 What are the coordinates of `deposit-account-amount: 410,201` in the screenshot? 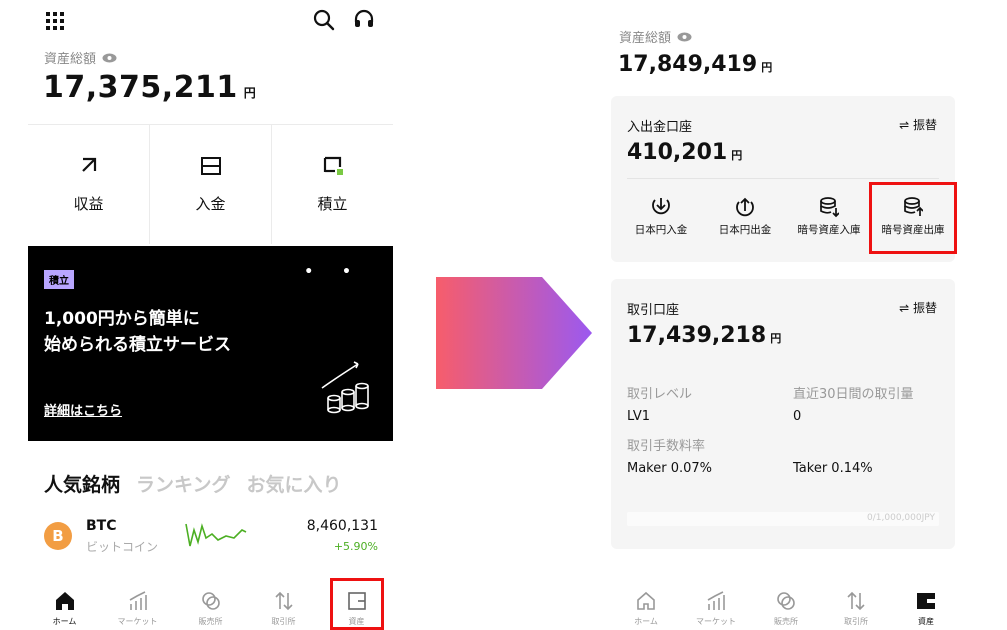 It's located at (677, 152).